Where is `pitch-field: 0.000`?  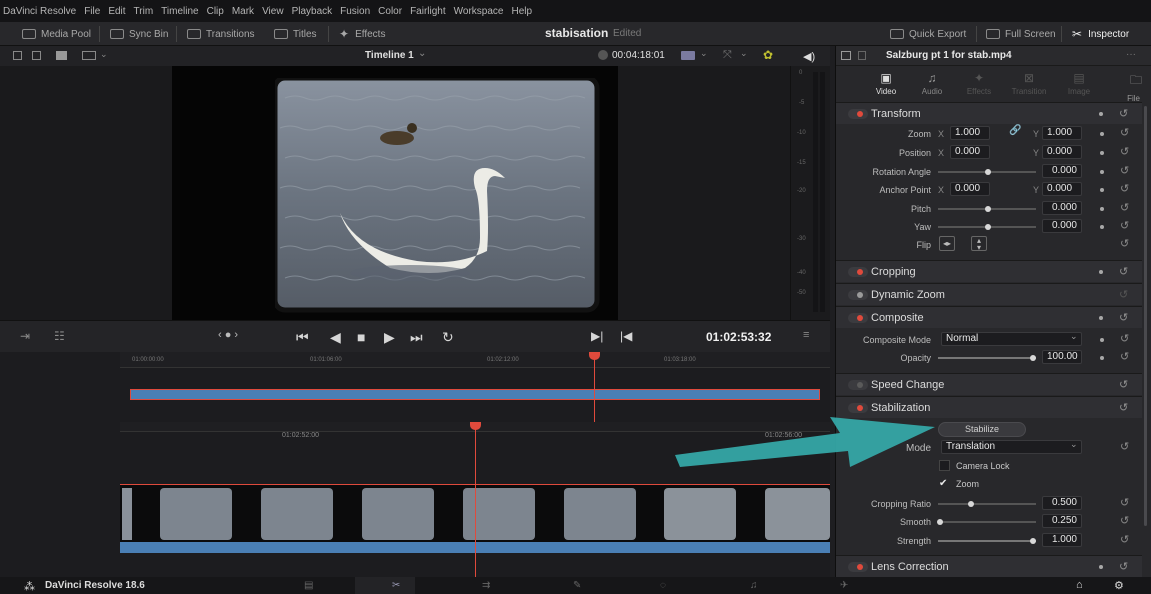
pitch-field: 0.000 is located at coordinates (1062, 208).